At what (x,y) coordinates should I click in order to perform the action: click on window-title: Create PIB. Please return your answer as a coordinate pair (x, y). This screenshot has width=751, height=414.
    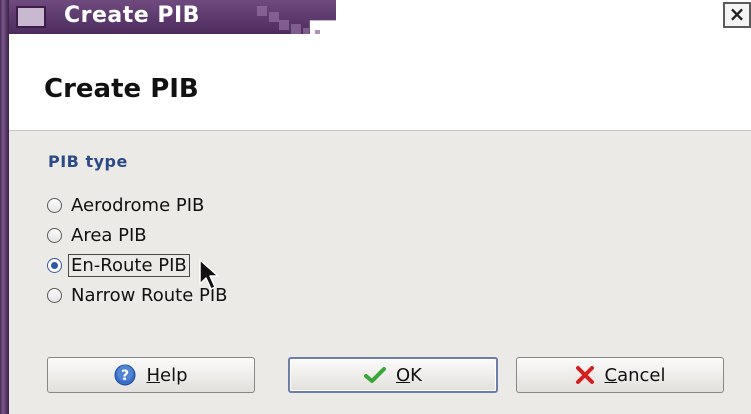
    Looking at the image, I should click on (132, 15).